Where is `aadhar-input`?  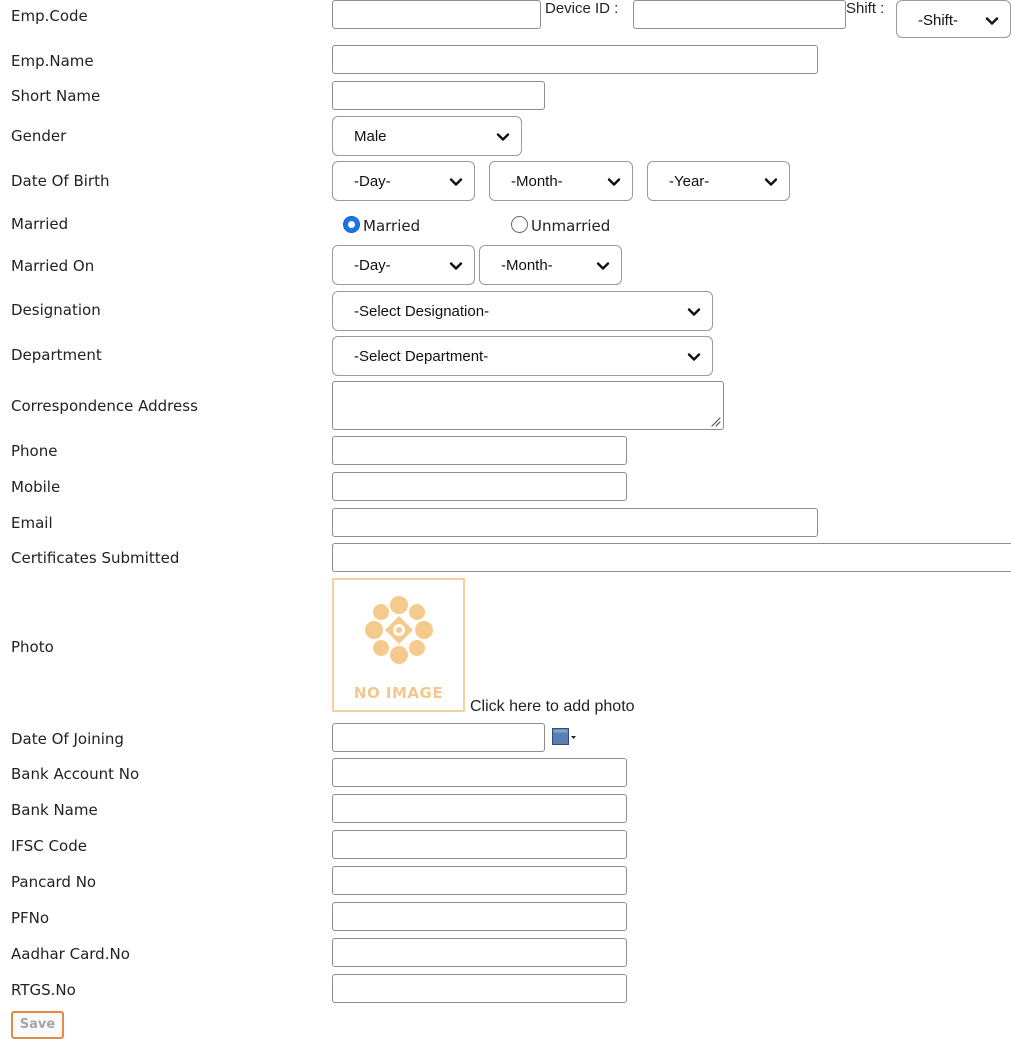
aadhar-input is located at coordinates (479, 952).